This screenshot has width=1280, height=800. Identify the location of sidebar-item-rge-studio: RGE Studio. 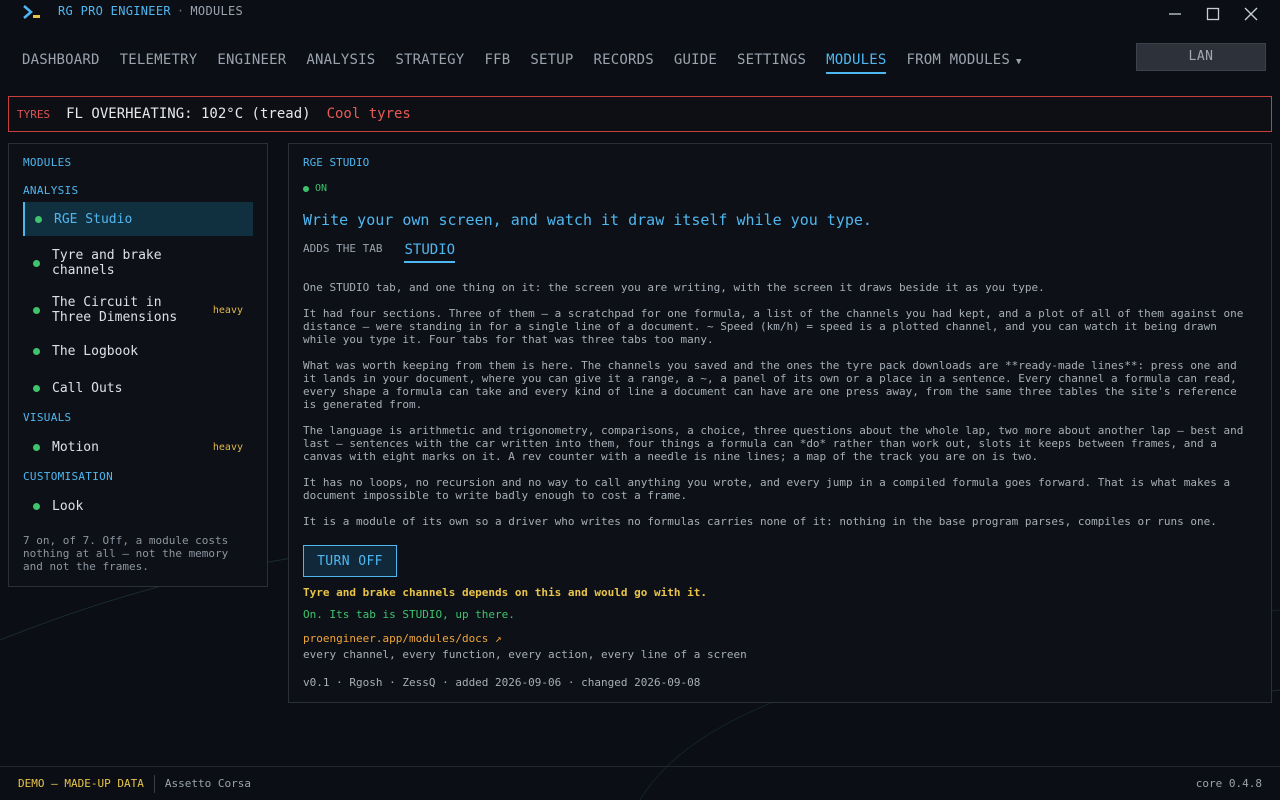
(138, 219).